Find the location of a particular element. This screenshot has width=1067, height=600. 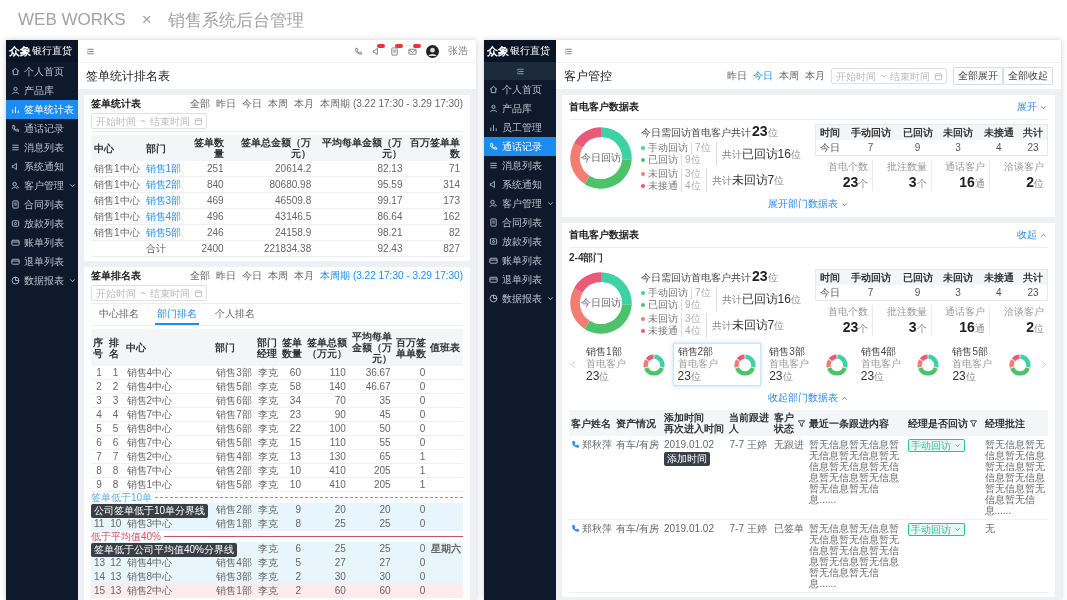

department-link: 销售3部 is located at coordinates (163, 200).